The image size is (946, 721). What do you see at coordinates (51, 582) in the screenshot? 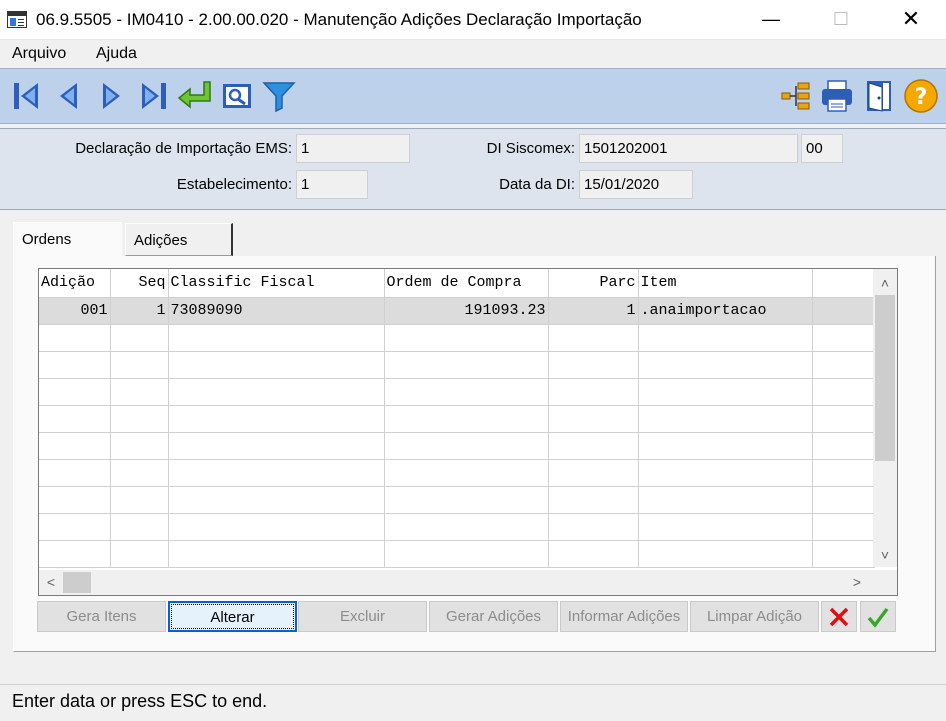
I see `scroll-left-icon: <` at bounding box center [51, 582].